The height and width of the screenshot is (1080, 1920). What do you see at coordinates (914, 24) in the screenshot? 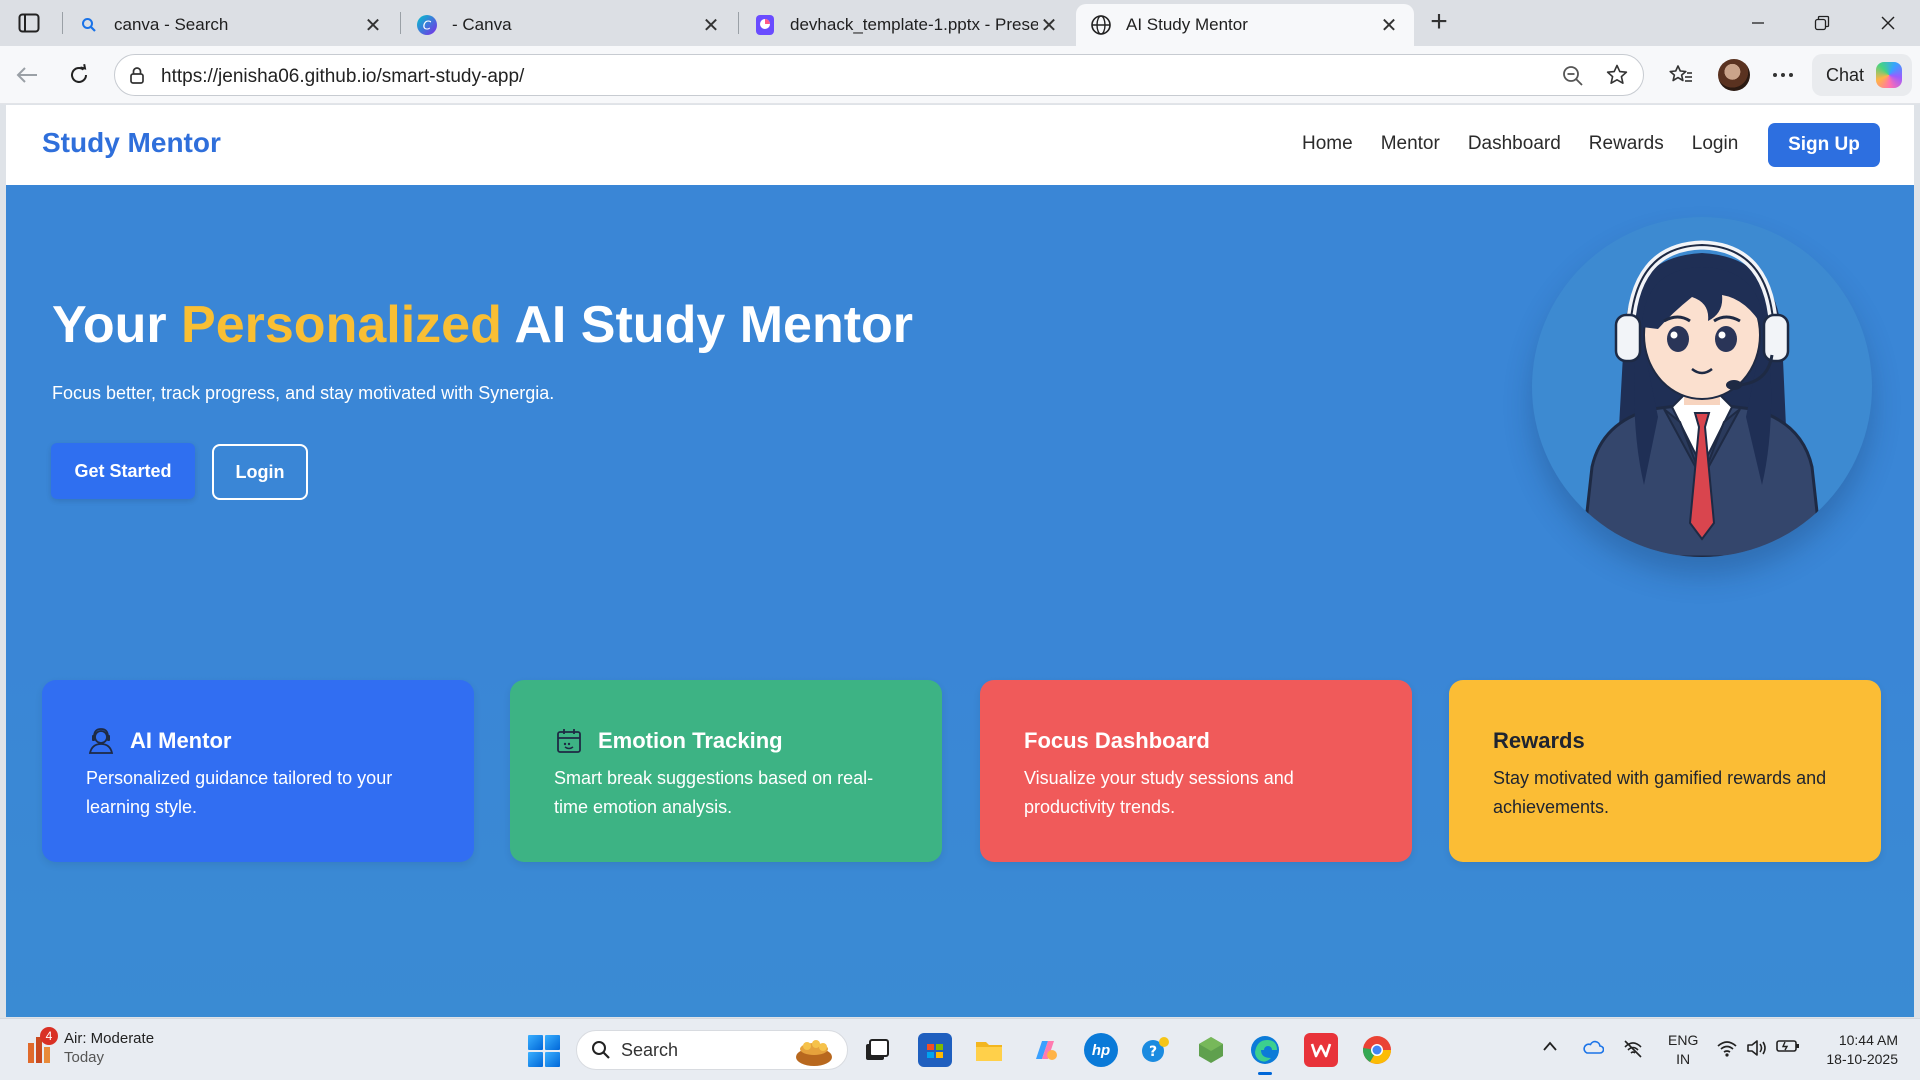
I see `tab-title: devhack_template-1.pptx - Presen` at bounding box center [914, 24].